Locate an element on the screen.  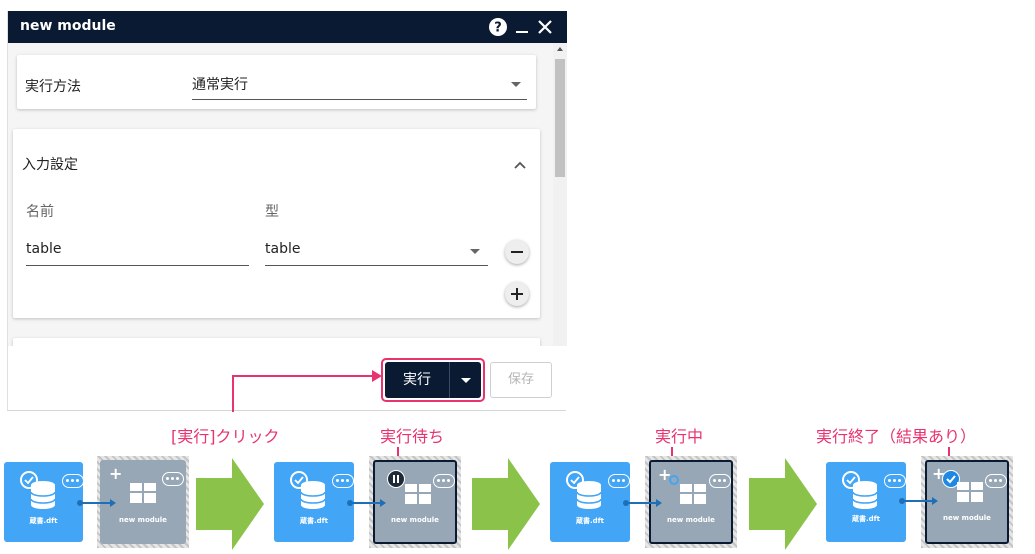
add-row-button is located at coordinates (517, 294).